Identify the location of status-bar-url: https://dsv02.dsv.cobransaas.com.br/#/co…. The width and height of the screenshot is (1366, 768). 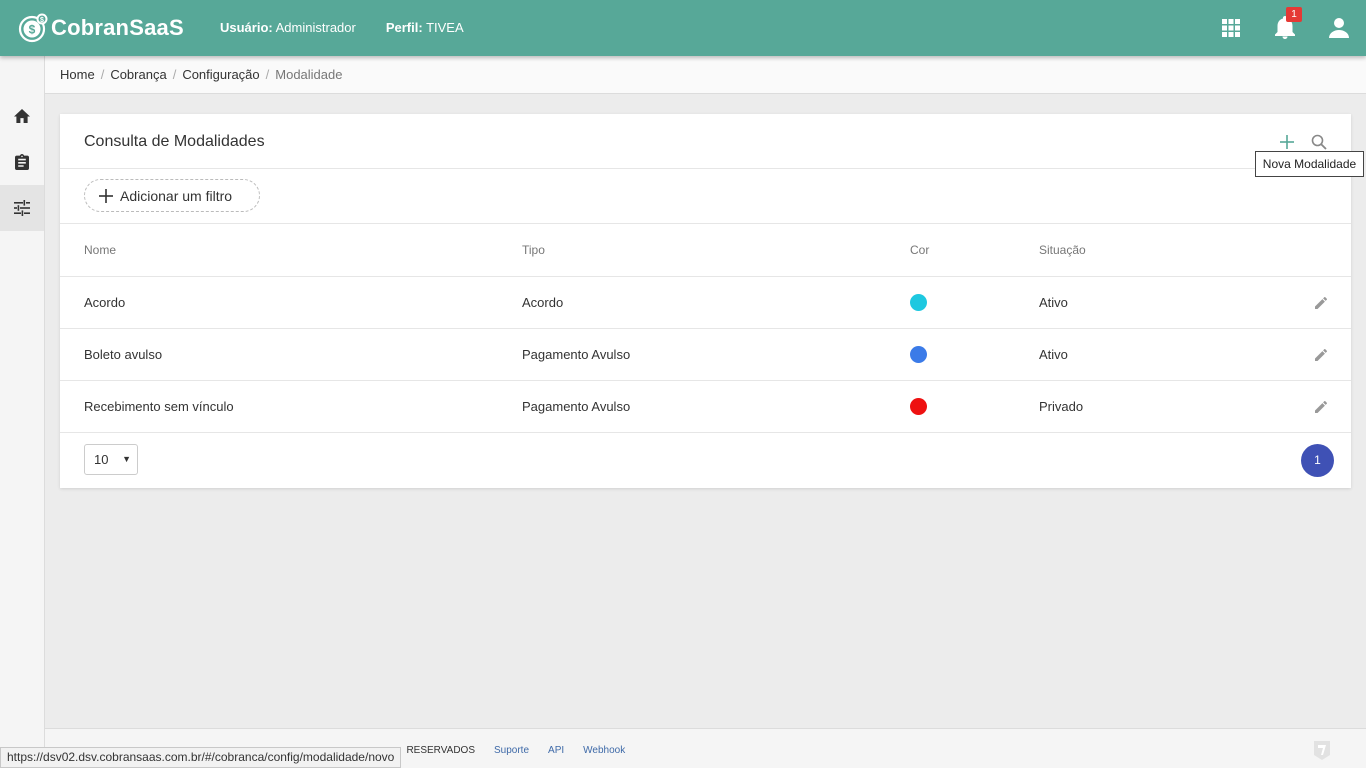
(201, 757).